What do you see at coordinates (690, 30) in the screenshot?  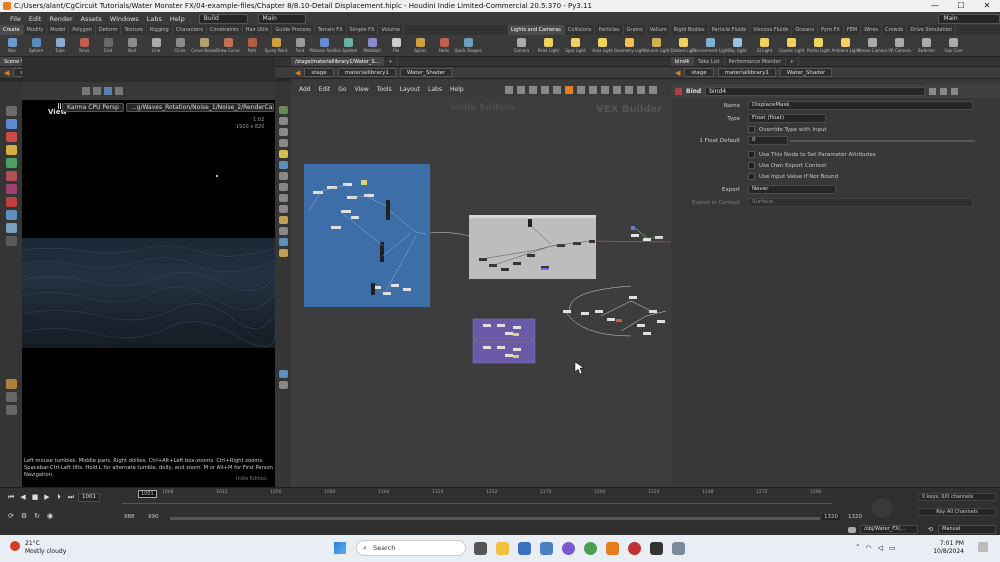 I see `shelf-tab-rigid-bodies: Rigid Bodies` at bounding box center [690, 30].